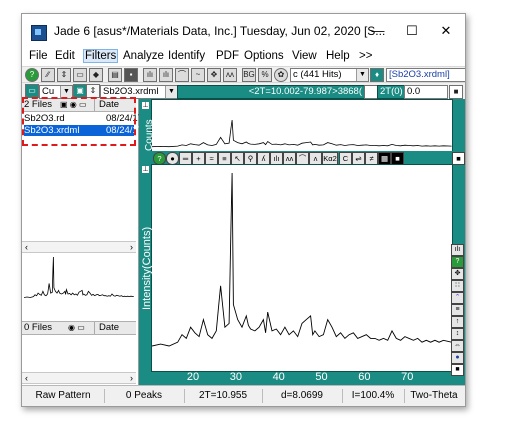 Image resolution: width=505 pixels, height=443 pixels. Describe the element at coordinates (166, 75) in the screenshot. I see `peak-icon: ılı` at that location.